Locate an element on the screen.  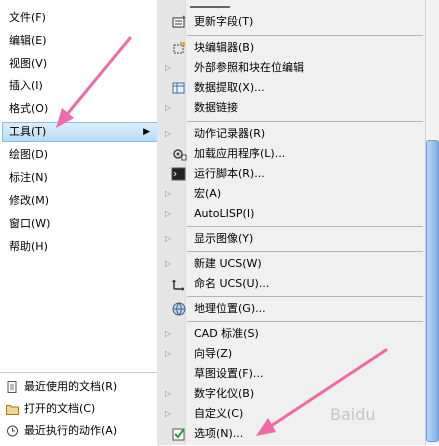
watermark: Baidu is located at coordinates (353, 414).